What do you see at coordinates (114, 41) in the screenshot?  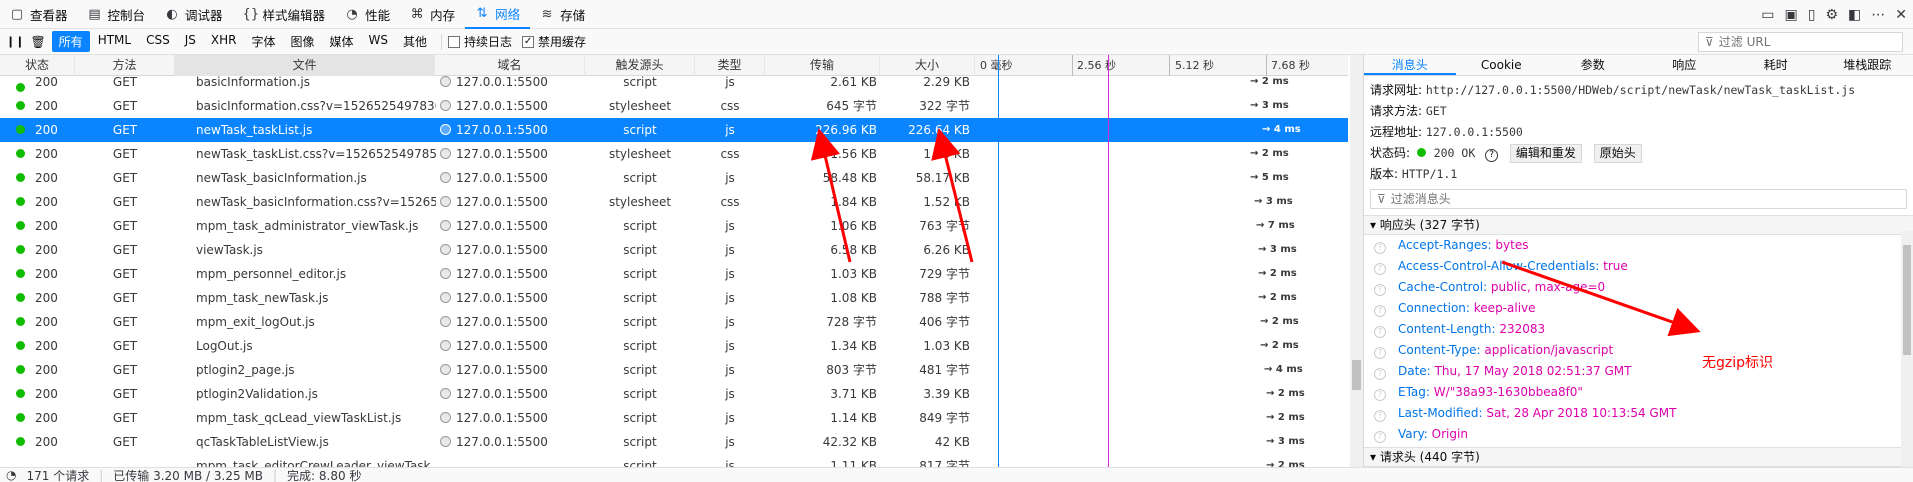 I see `type-filter-button: HTML` at bounding box center [114, 41].